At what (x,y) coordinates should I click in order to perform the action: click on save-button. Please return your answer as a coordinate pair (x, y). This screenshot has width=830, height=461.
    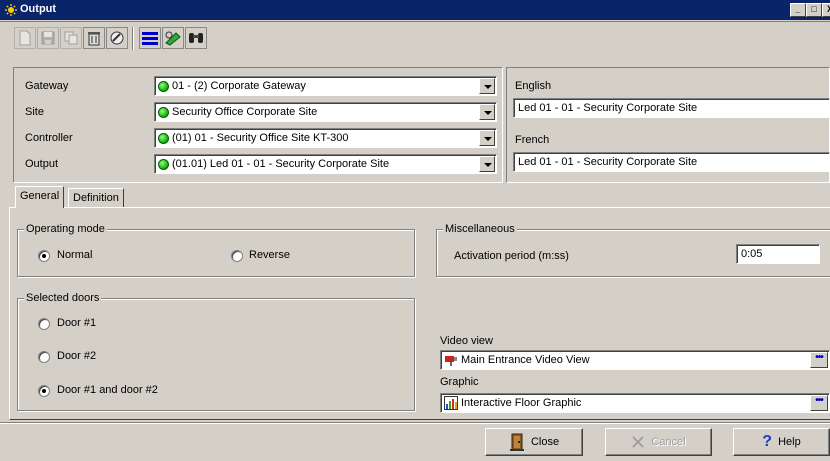
    Looking at the image, I should click on (48, 38).